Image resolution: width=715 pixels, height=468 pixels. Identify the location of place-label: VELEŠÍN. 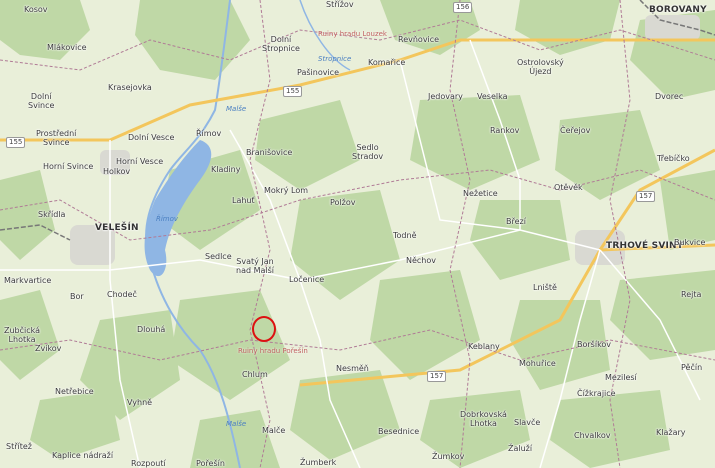
(117, 228).